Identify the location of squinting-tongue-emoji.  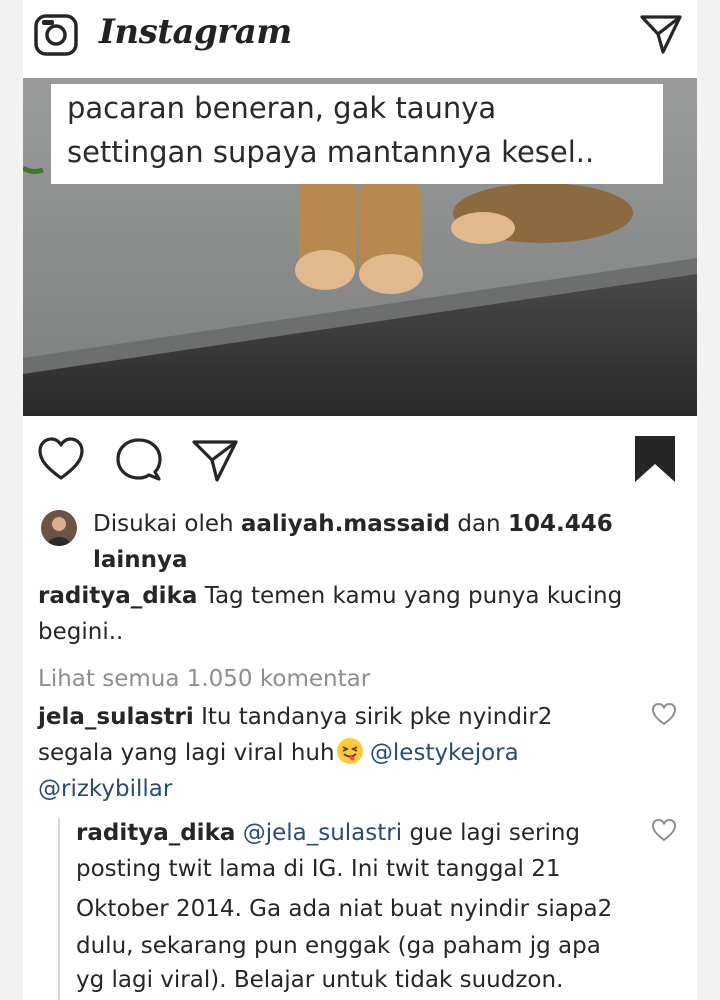
(349, 751).